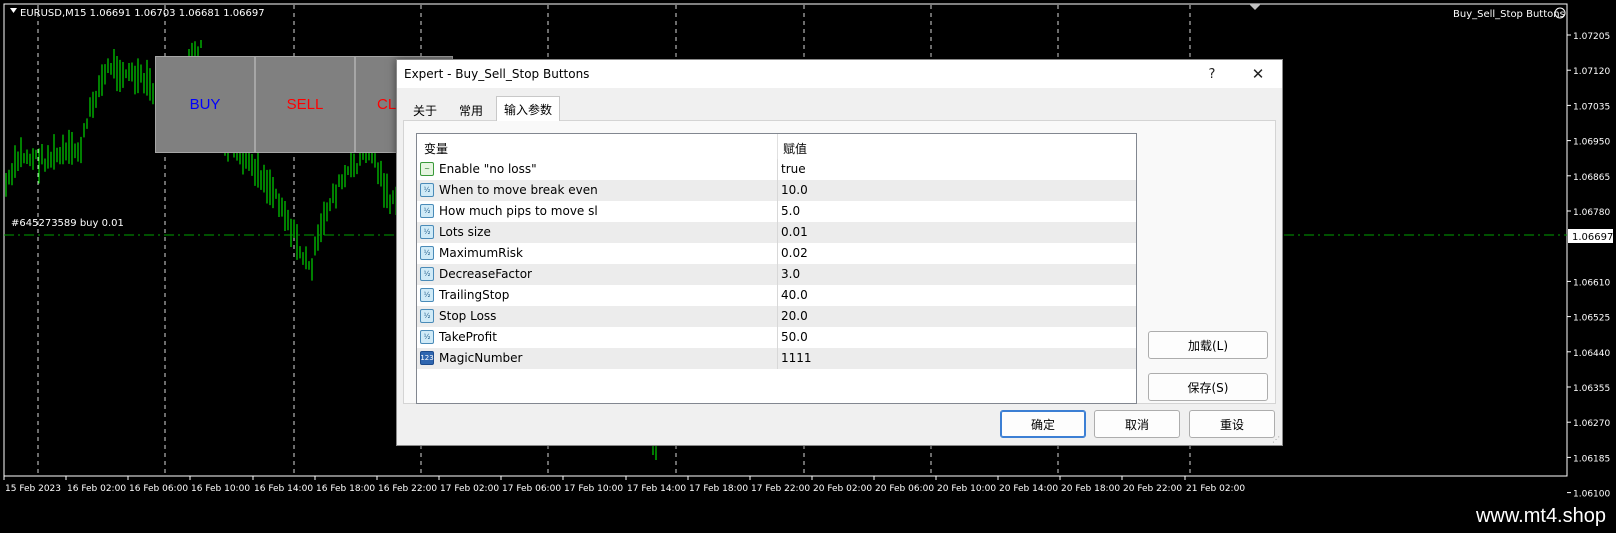 The height and width of the screenshot is (533, 1616). I want to click on tab-inputs-label: 输入参数, so click(527, 109).